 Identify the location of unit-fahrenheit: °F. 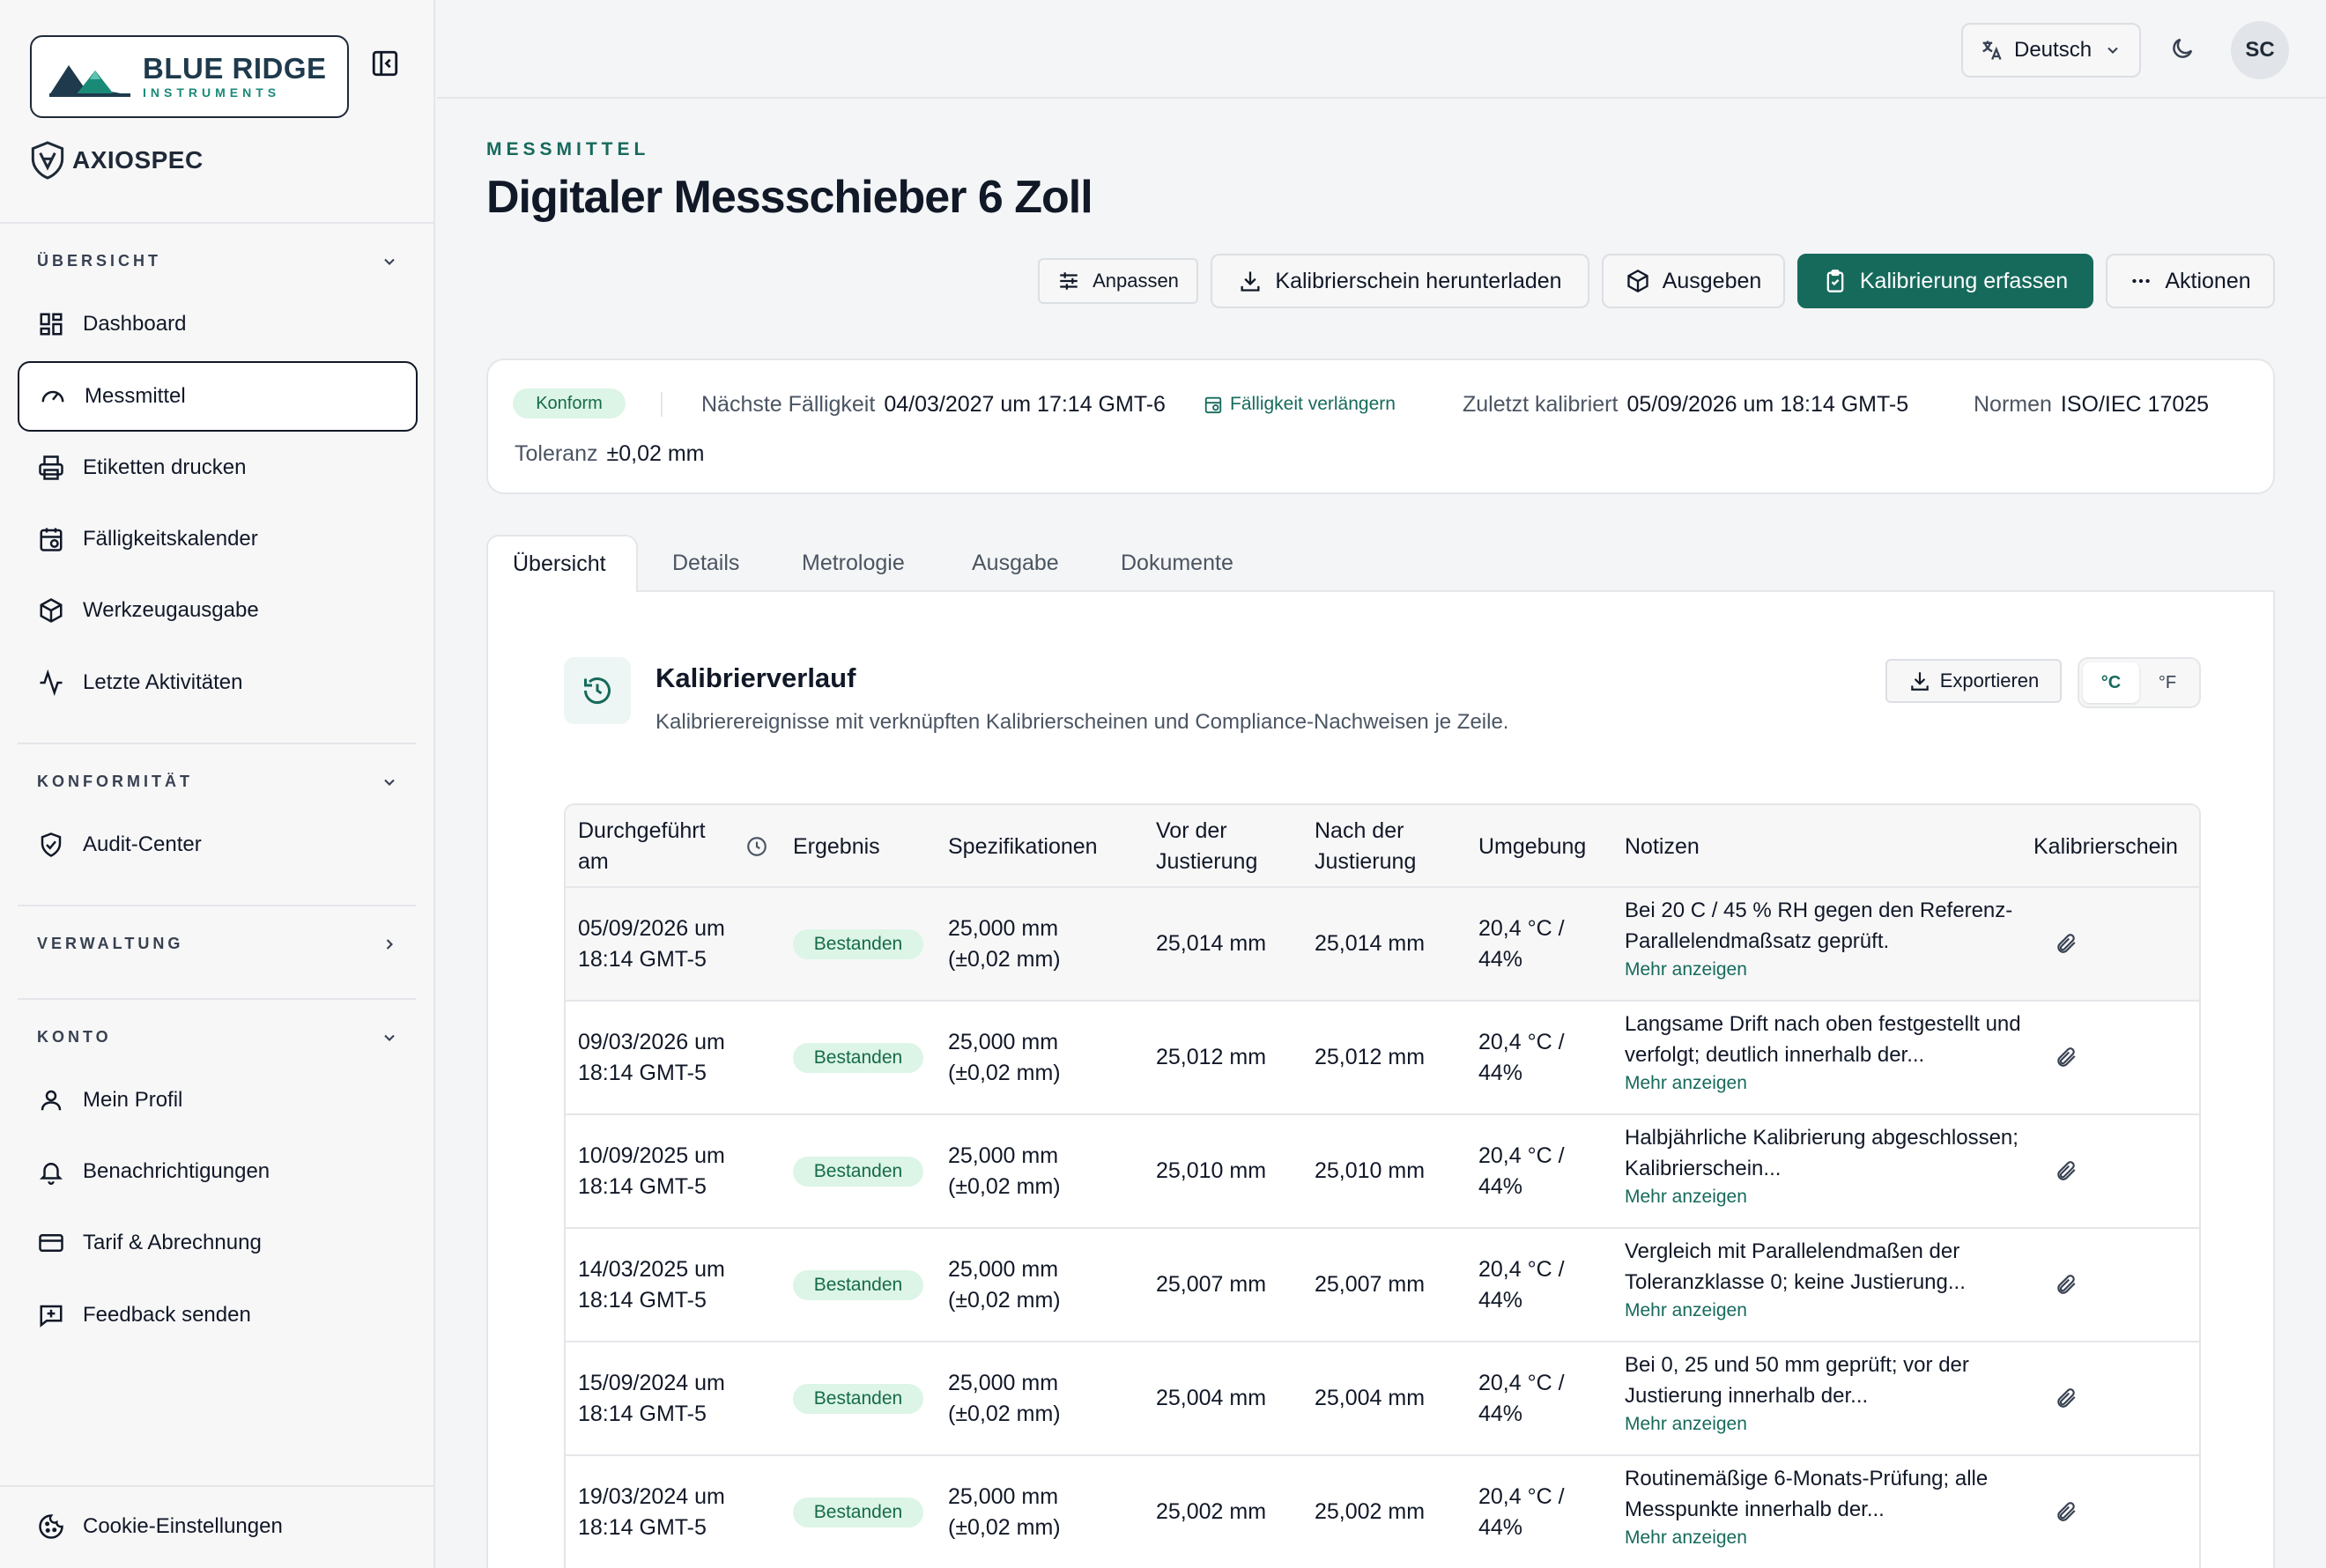
(2167, 682).